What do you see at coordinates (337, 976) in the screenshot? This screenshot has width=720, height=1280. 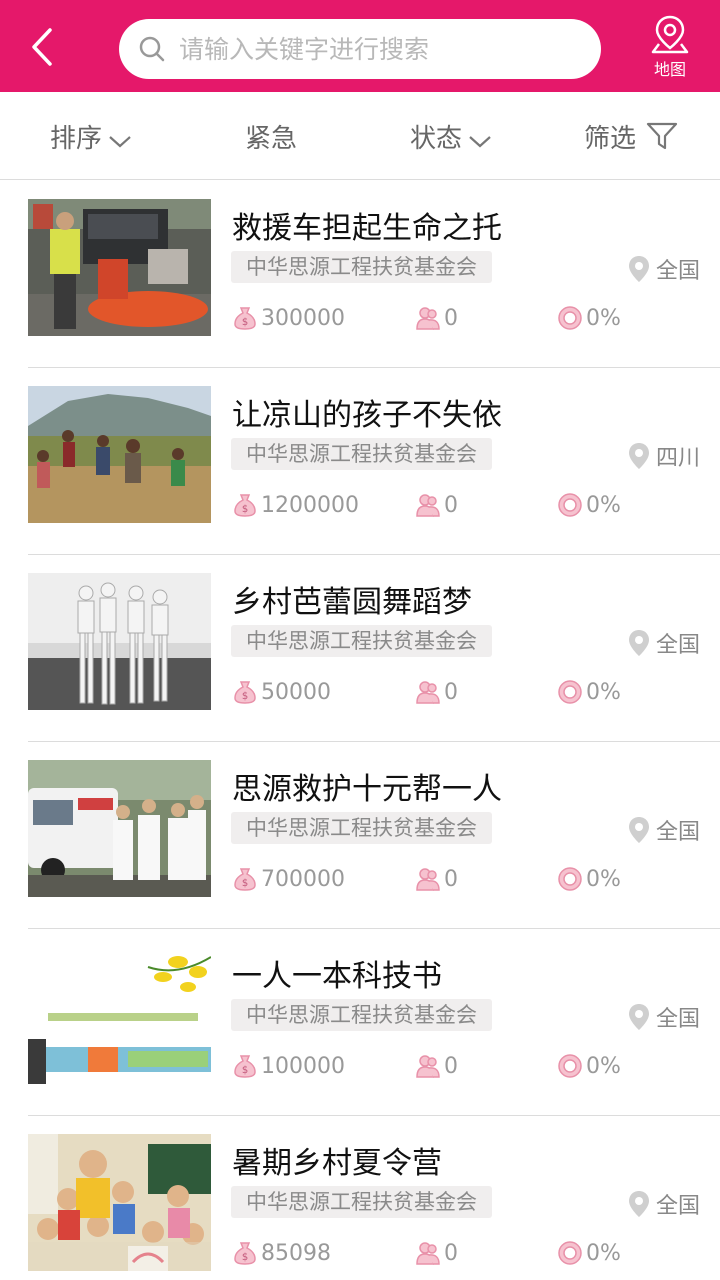 I see `project-title: 一人一本科技书` at bounding box center [337, 976].